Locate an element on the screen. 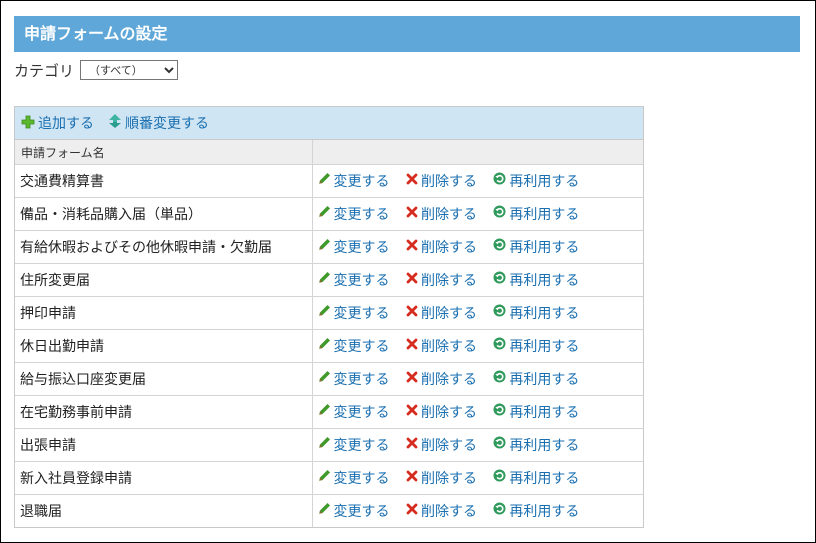  form-name-cell: 給与振込口座変更届 is located at coordinates (164, 379).